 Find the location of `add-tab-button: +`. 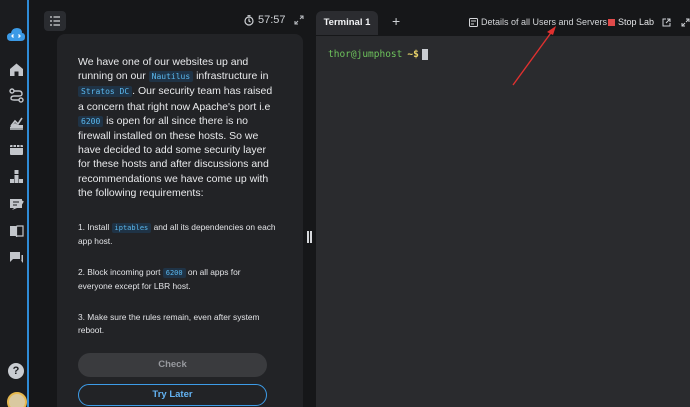

add-tab-button: + is located at coordinates (396, 21).